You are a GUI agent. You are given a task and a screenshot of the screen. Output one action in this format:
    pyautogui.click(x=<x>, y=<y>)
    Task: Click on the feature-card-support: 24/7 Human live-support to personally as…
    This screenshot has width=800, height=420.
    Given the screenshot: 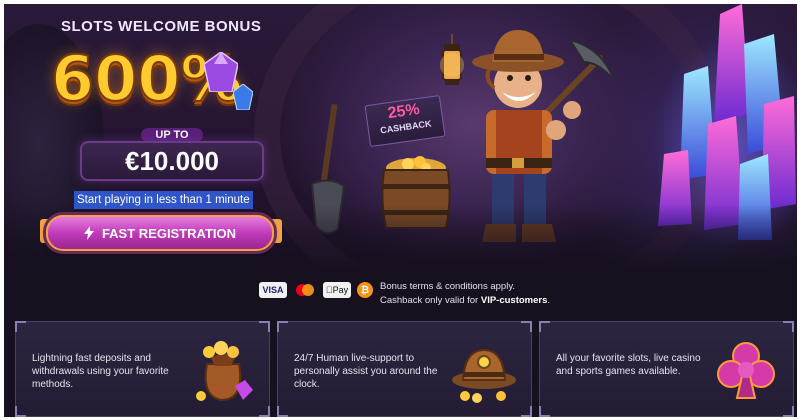 What is the action you would take?
    pyautogui.click(x=404, y=369)
    